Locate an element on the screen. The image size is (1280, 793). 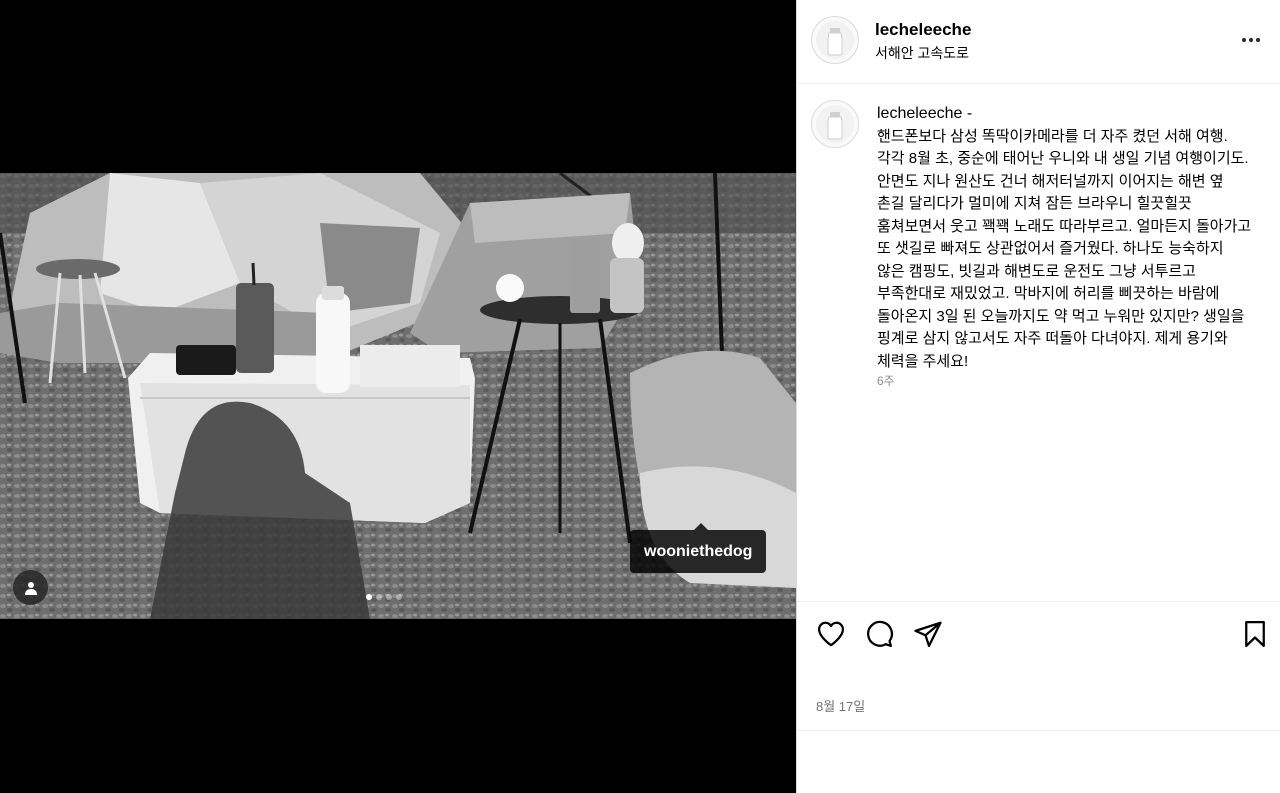
more-horizontal-icon is located at coordinates (1251, 40).